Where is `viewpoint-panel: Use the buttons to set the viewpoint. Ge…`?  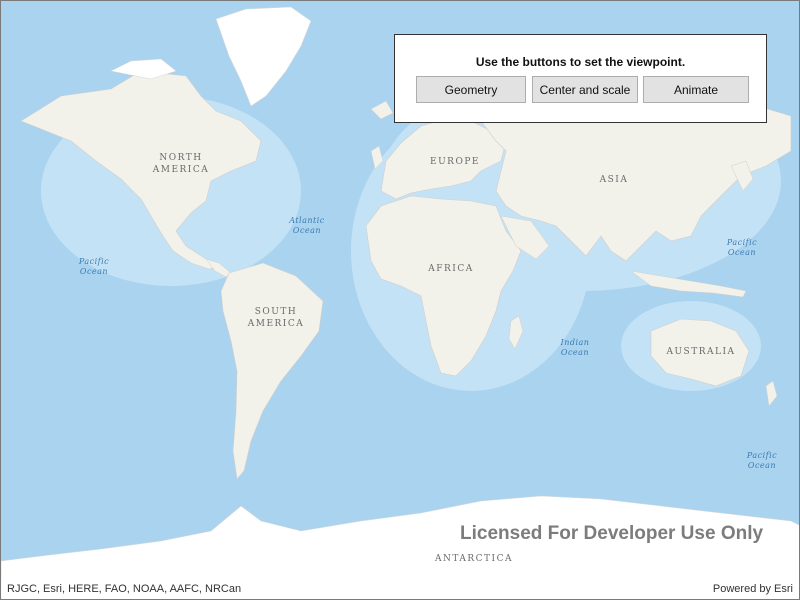 viewpoint-panel: Use the buttons to set the viewpoint. Ge… is located at coordinates (580, 78).